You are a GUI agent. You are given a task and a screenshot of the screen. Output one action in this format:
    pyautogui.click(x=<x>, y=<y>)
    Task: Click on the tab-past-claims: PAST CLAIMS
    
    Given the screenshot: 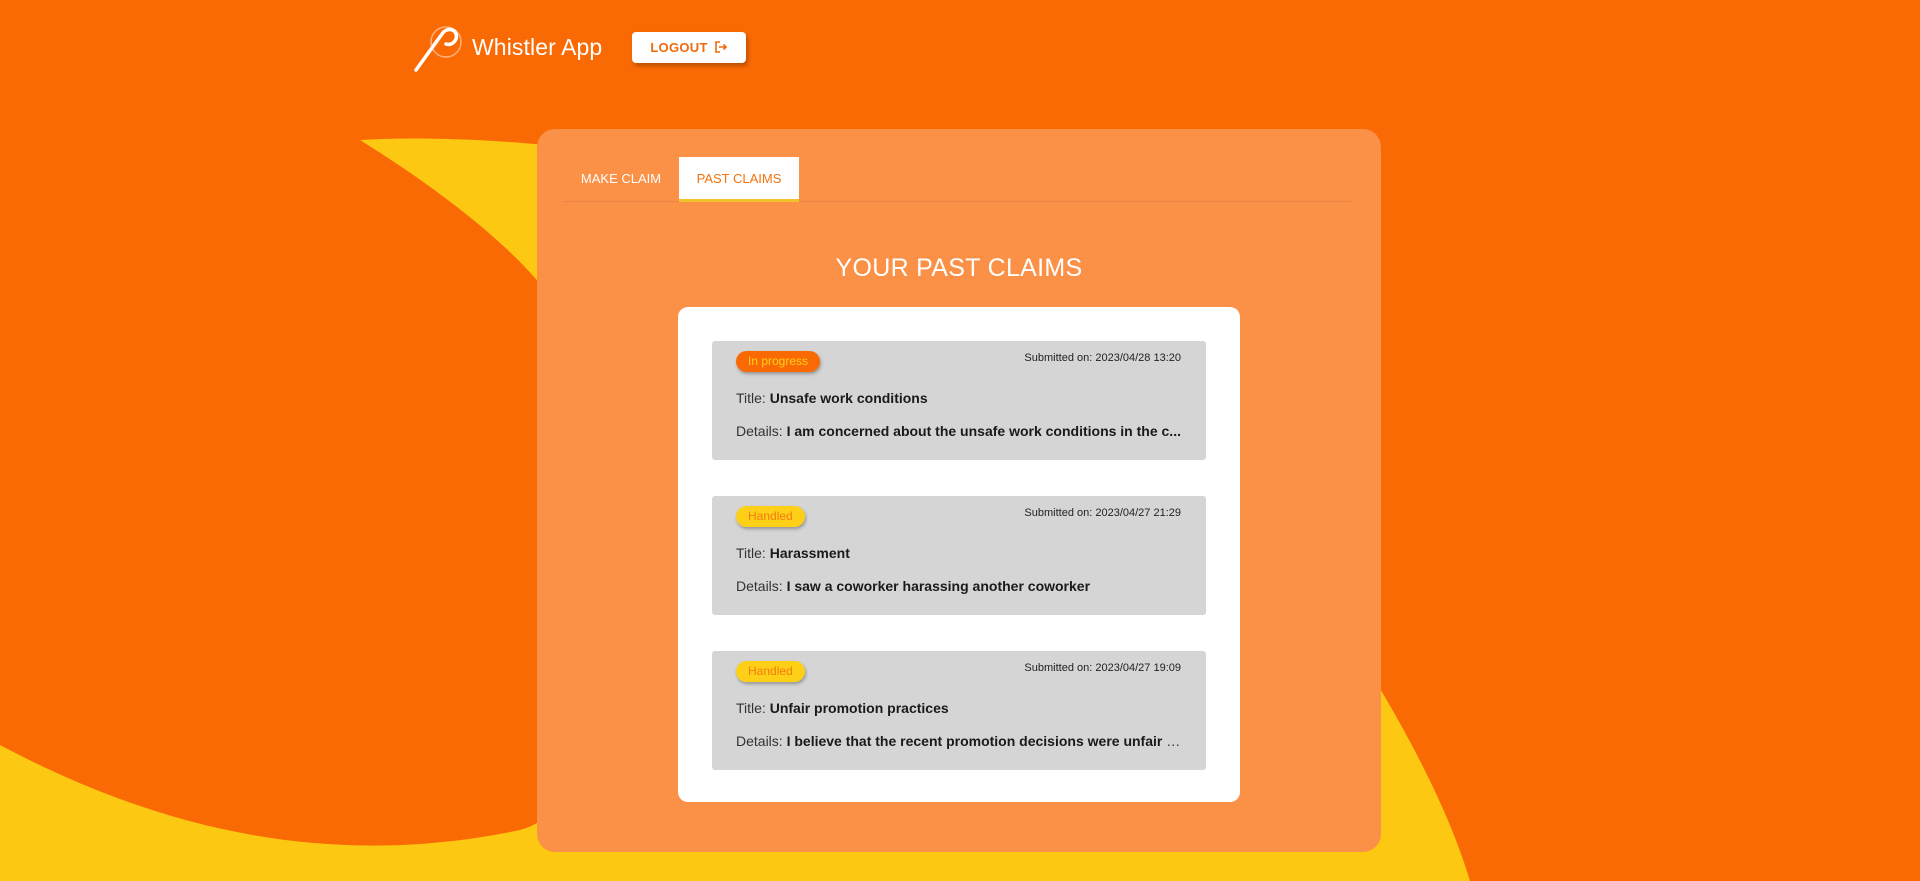 What is the action you would take?
    pyautogui.click(x=739, y=179)
    